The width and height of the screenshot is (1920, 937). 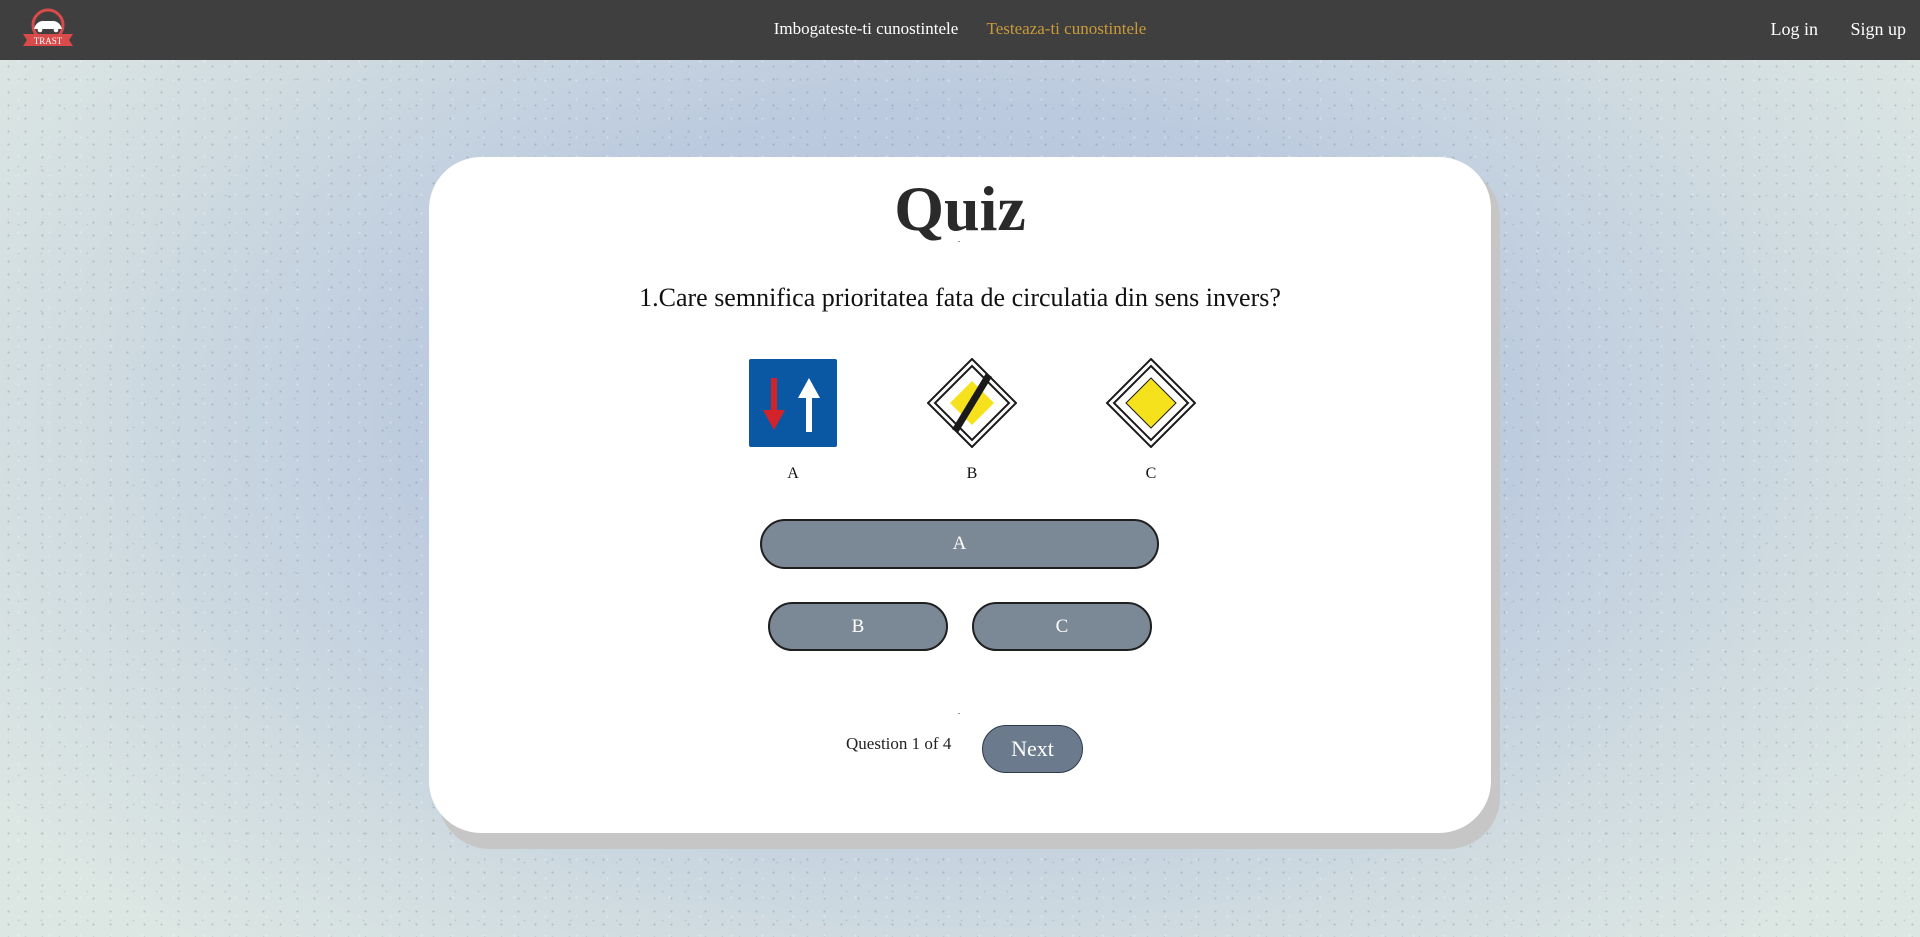 What do you see at coordinates (858, 626) in the screenshot?
I see `answer-button-b: B` at bounding box center [858, 626].